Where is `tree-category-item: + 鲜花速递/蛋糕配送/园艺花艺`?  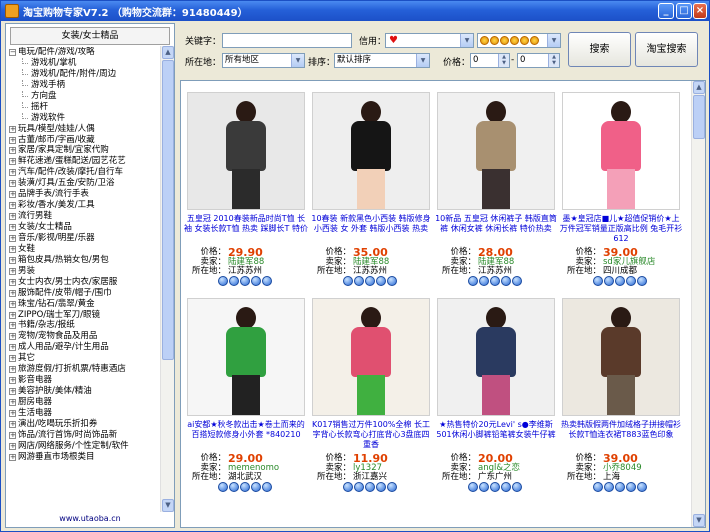
tree-category-item: + 鲜花速递/蛋糕配送/园艺花艺 is located at coordinates (85, 161).